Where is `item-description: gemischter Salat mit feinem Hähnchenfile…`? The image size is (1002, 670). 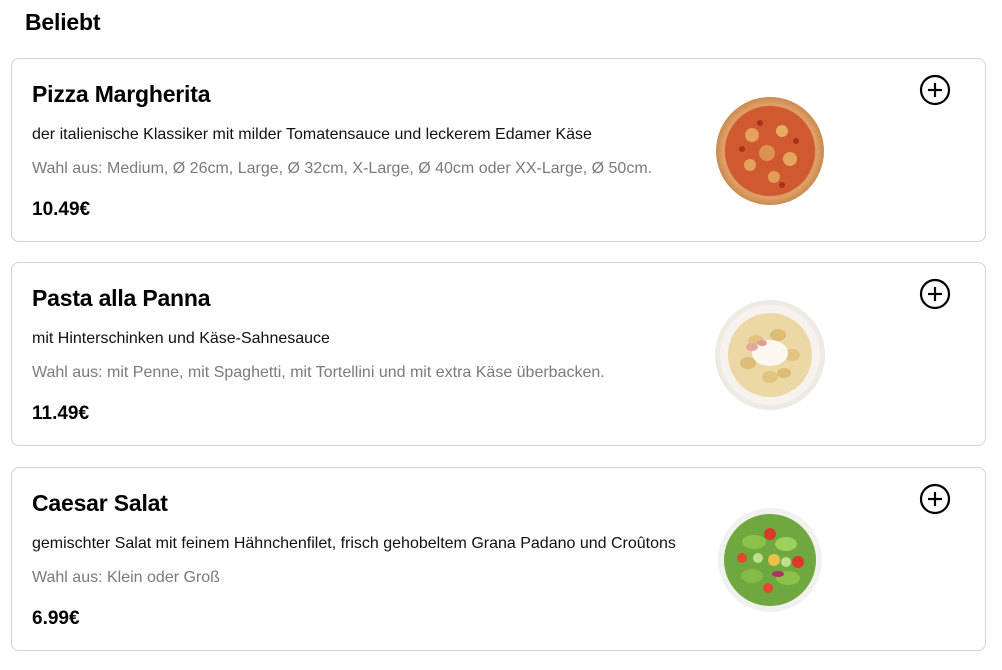
item-description: gemischter Salat mit feinem Hähnchenfile… is located at coordinates (354, 543).